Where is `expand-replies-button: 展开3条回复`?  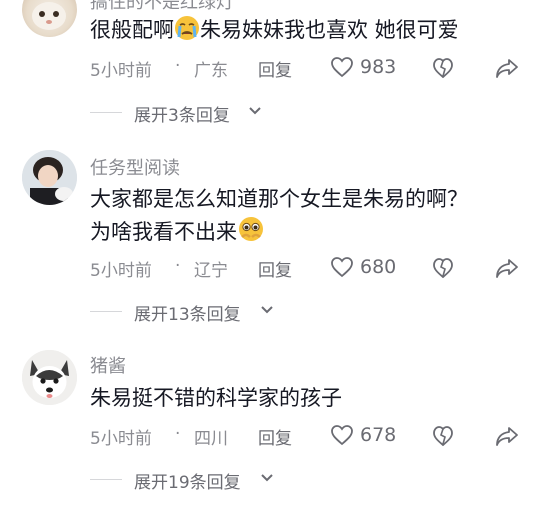 expand-replies-button: 展开3条回复 is located at coordinates (190, 113).